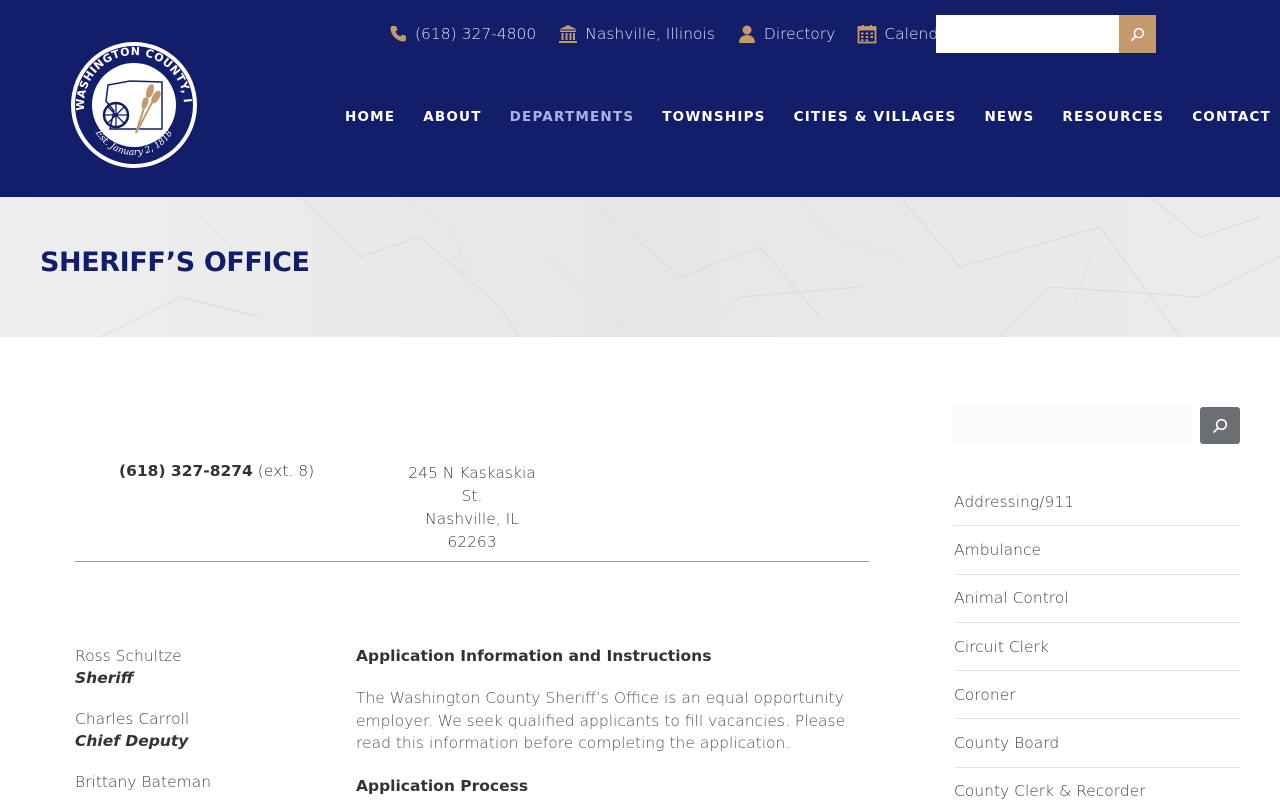 This screenshot has width=1280, height=800. Describe the element at coordinates (104, 678) in the screenshot. I see `staff-title: Sheriff` at that location.